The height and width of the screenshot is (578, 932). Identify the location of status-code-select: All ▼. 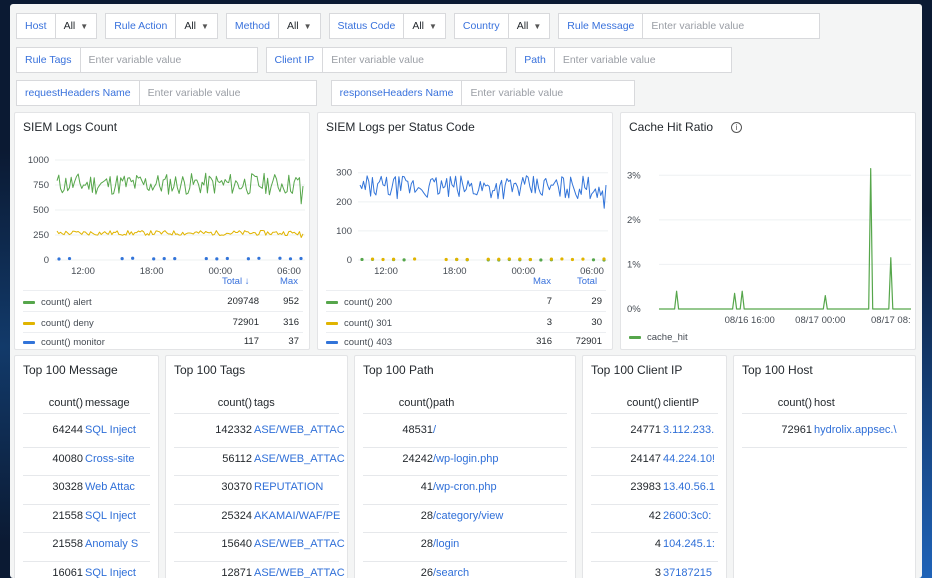
(424, 26).